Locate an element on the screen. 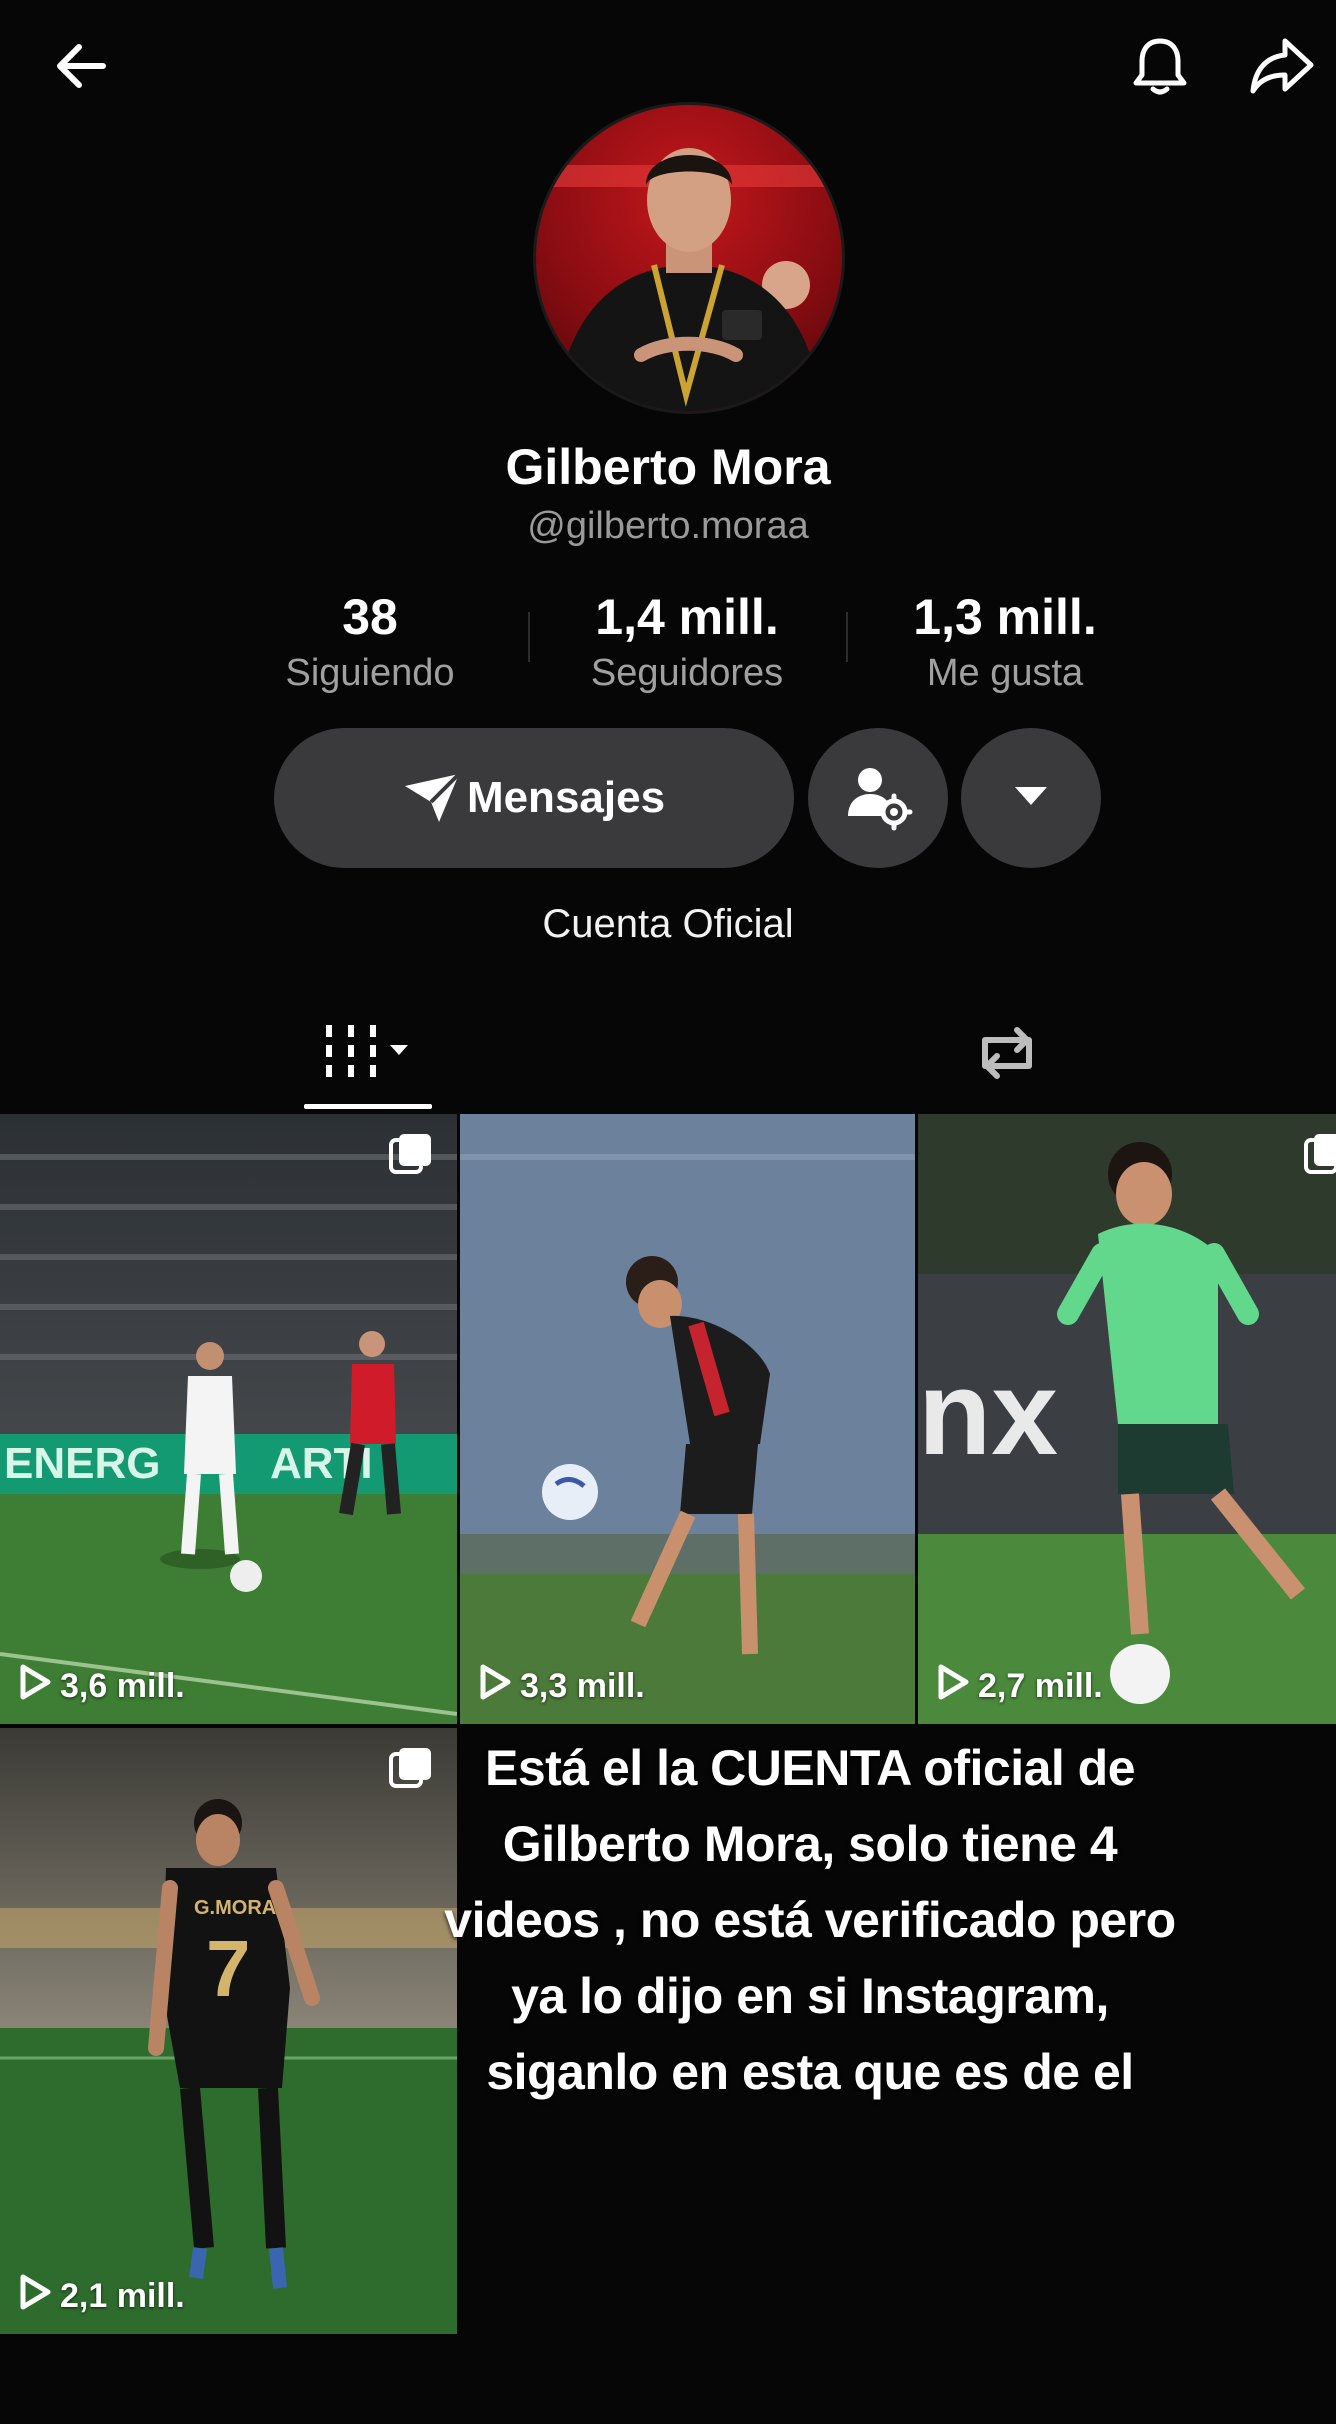 The height and width of the screenshot is (2424, 1336). stat-likes-value: 1,3 mill. is located at coordinates (1005, 617).